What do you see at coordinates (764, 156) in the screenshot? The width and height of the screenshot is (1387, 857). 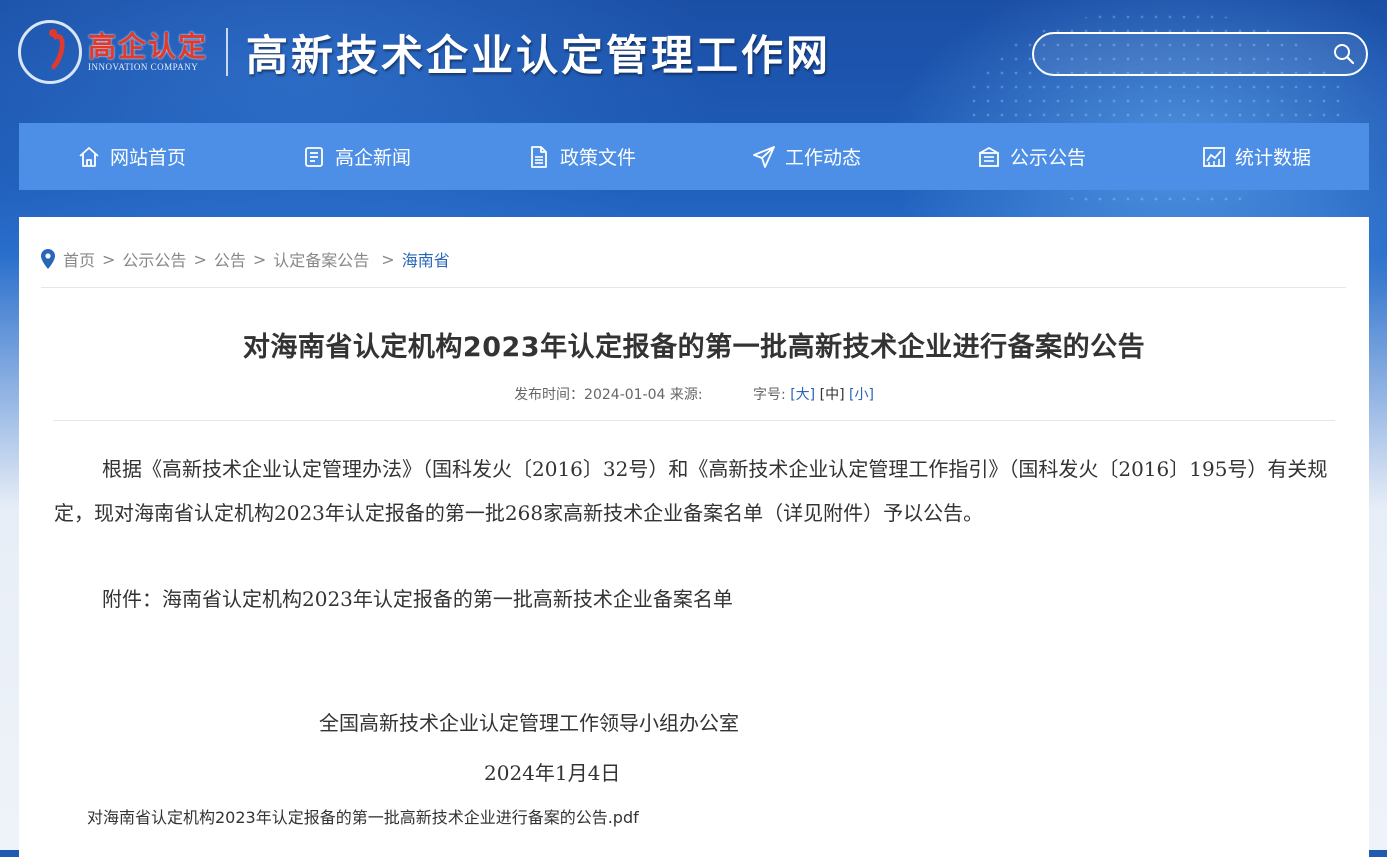 I see `paper-plane-icon` at bounding box center [764, 156].